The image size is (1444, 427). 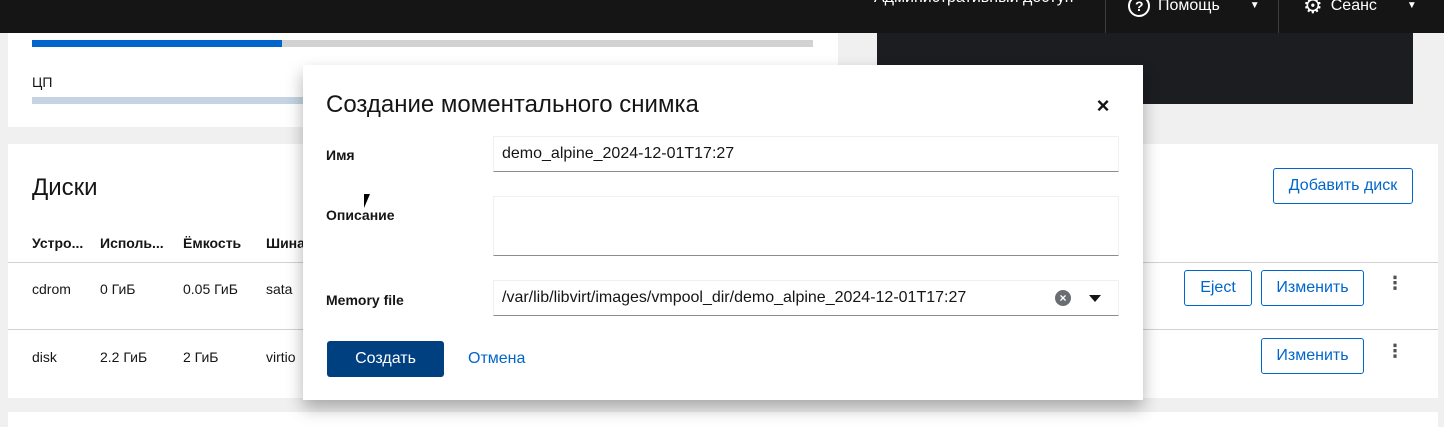 I want to click on cancel-button: Отмена, so click(x=496, y=359).